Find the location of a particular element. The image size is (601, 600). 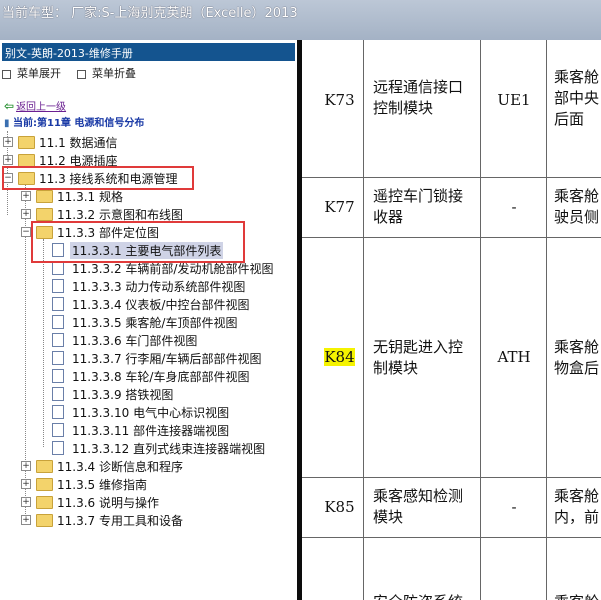

component-code: K73 is located at coordinates (339, 100).